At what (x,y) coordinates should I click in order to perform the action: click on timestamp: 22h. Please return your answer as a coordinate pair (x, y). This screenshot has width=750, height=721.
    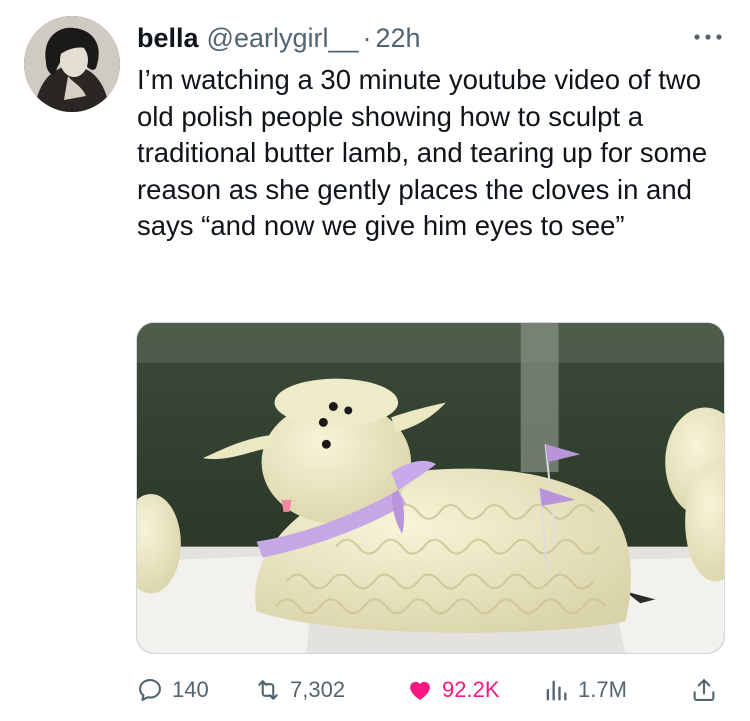
    Looking at the image, I should click on (398, 38).